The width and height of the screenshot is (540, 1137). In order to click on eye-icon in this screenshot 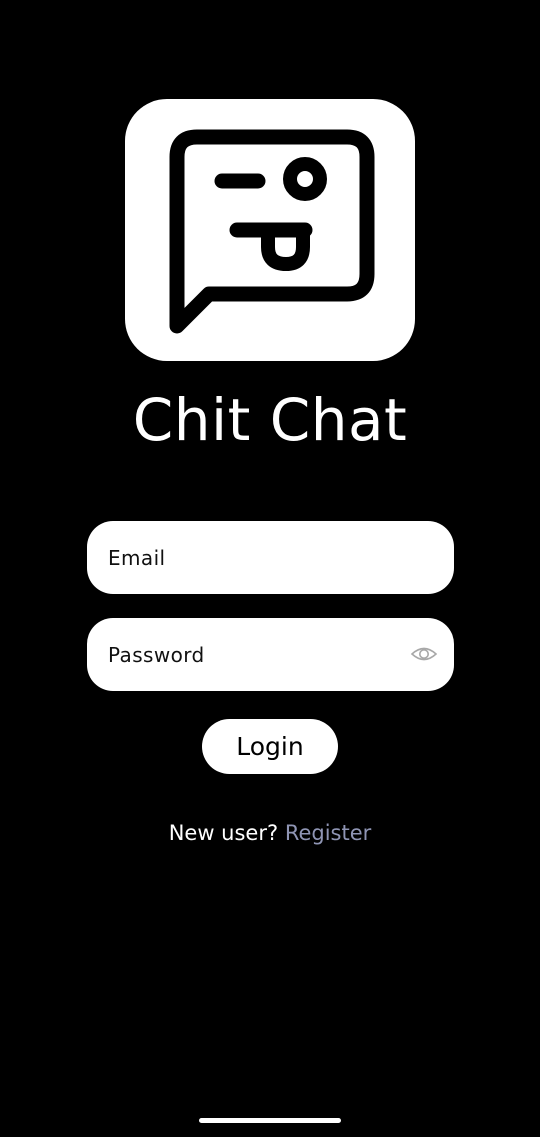, I will do `click(424, 654)`.